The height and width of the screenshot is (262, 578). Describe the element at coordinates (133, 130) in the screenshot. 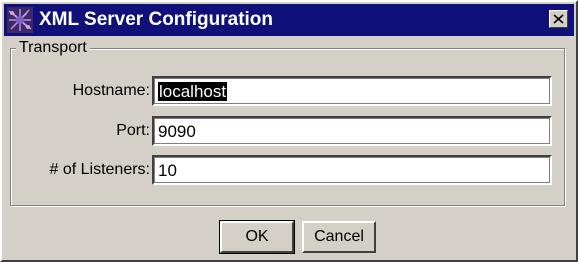

I see `port-label: Port:` at that location.